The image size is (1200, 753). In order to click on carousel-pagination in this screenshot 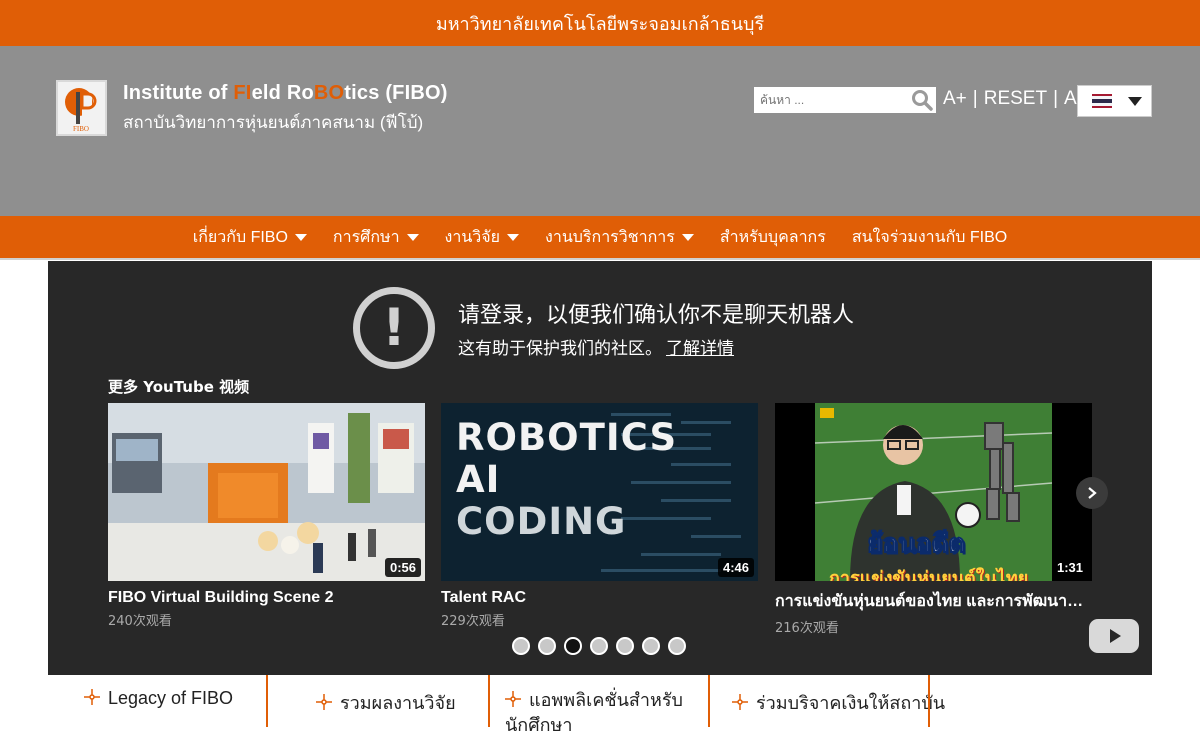, I will do `click(599, 646)`.